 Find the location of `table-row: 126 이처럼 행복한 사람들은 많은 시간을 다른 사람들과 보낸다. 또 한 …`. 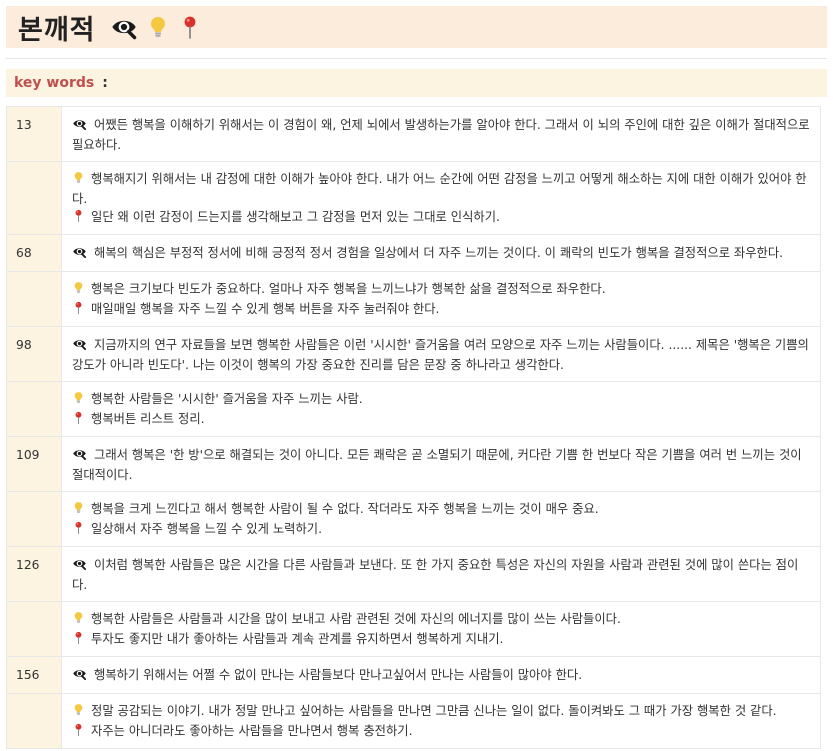

table-row: 126 이처럼 행복한 사람들은 많은 시간을 다른 사람들과 보낸다. 또 한 … is located at coordinates (413, 574).